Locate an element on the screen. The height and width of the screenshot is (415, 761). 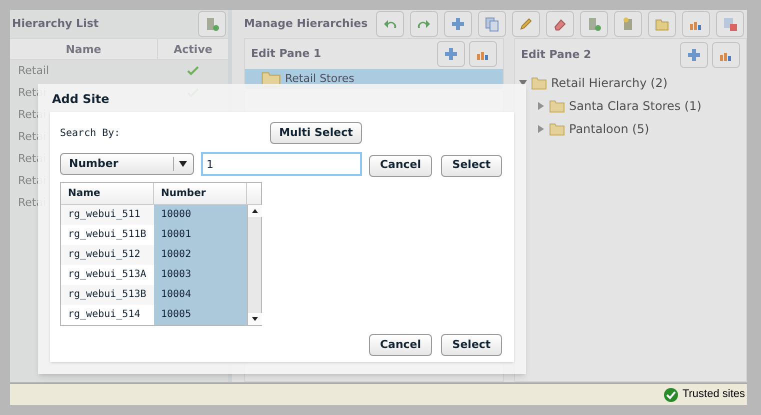
table-cell: rg_webui_511 is located at coordinates (107, 215).